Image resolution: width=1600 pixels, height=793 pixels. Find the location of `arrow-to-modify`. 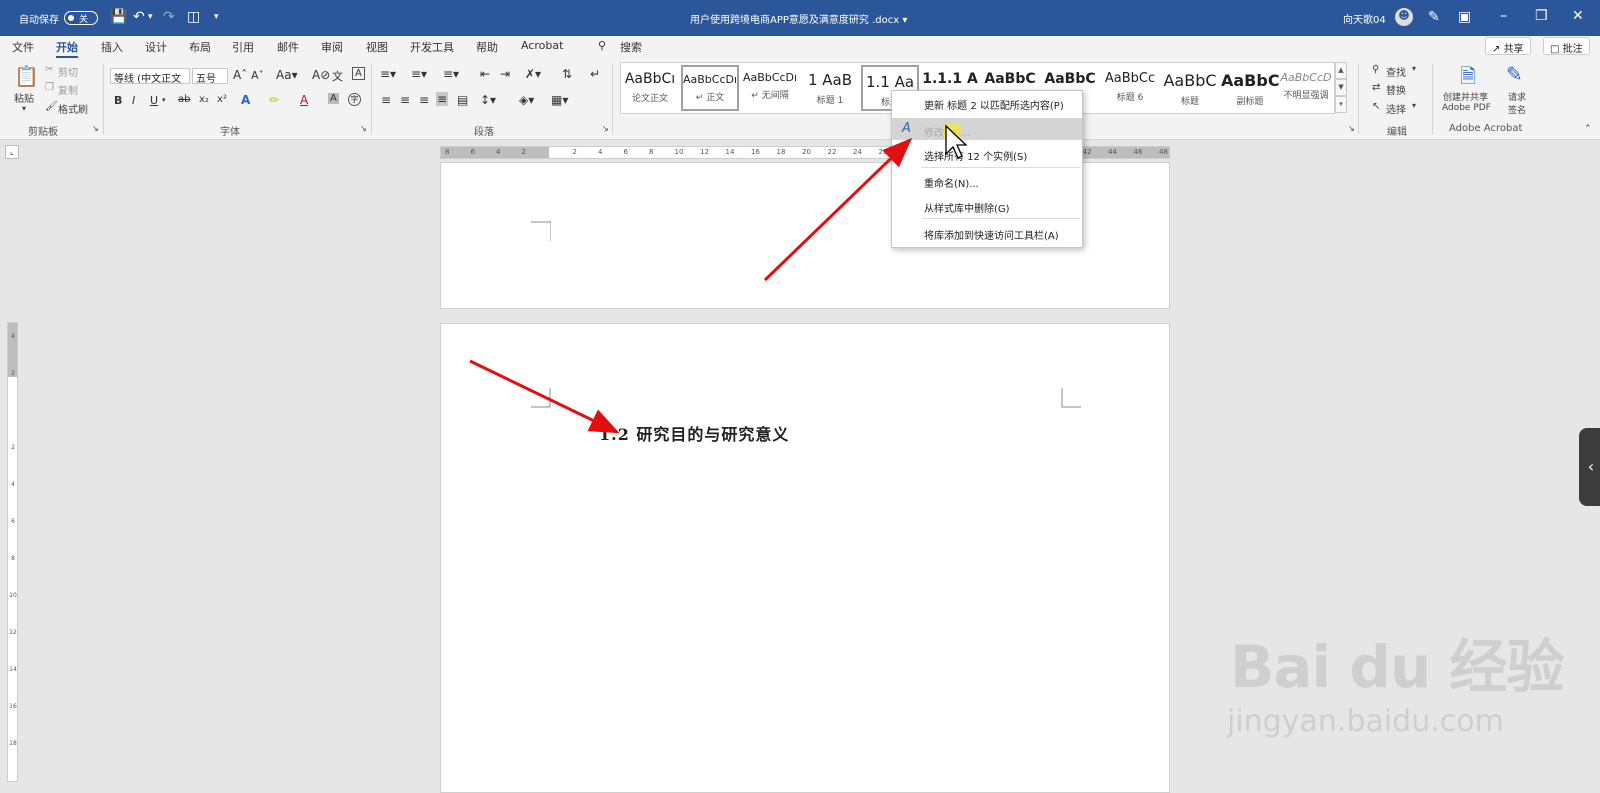

arrow-to-modify is located at coordinates (838, 209).